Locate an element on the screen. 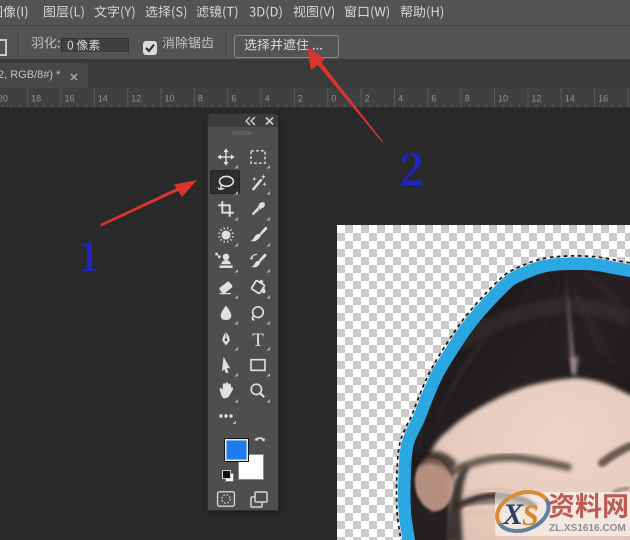 Image resolution: width=630 pixels, height=540 pixels. svg-text: X is located at coordinates (513, 514).